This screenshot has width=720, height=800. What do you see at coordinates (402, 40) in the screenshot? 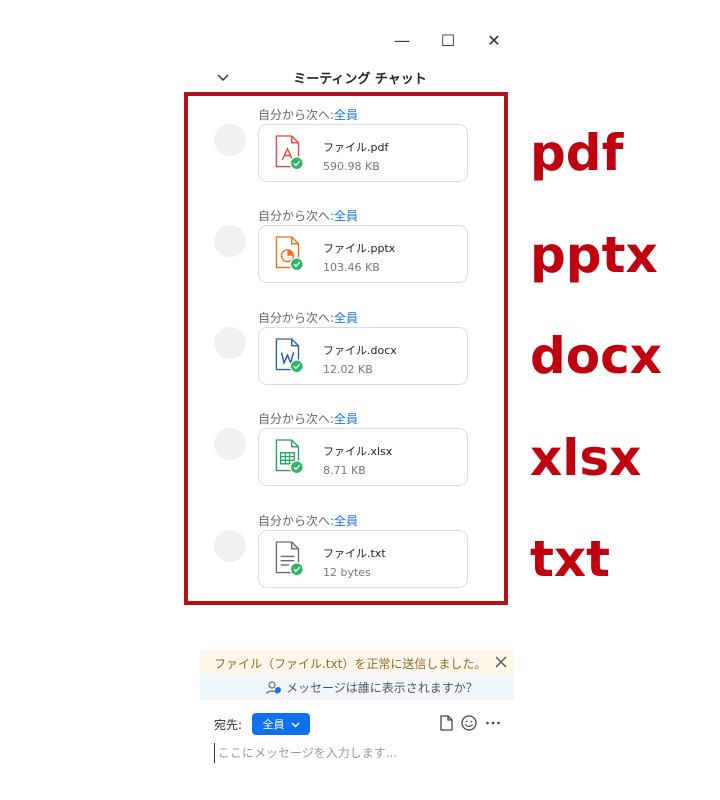
I see `minimize-button: —` at bounding box center [402, 40].